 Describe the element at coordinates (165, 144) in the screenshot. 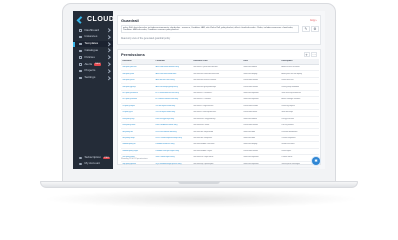

I see `table-cell: Lambda:Invoke:fnPolicy` at that location.